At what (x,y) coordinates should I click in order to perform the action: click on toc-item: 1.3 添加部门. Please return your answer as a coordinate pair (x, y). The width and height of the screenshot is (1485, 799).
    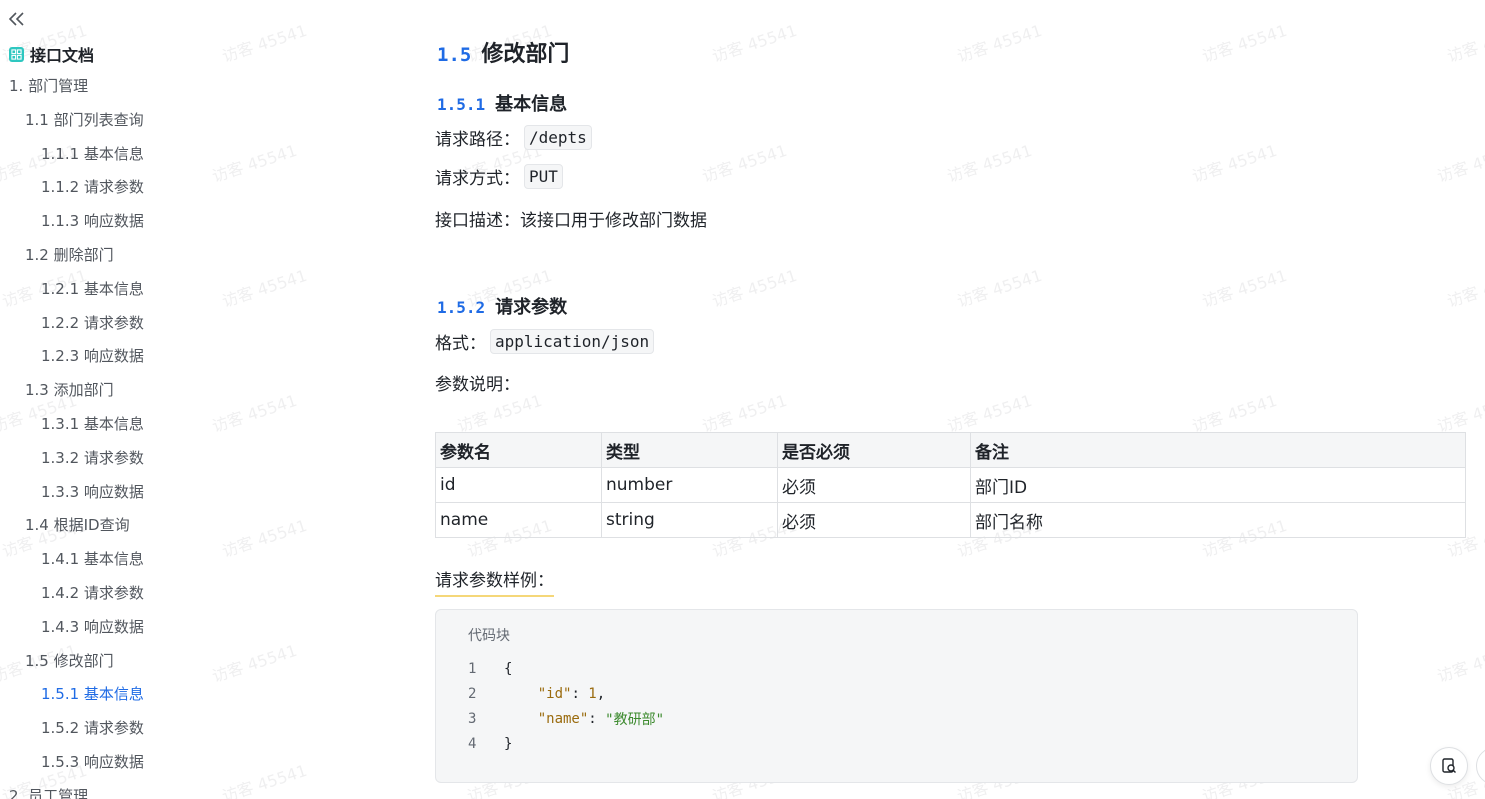
    Looking at the image, I should click on (69, 390).